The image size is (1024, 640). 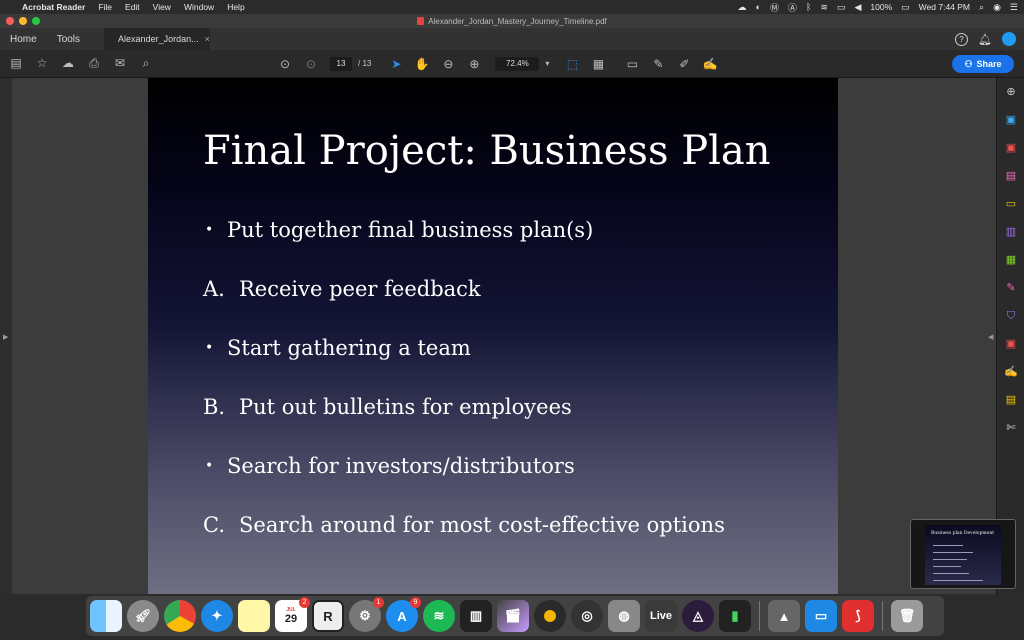 What do you see at coordinates (1011, 92) in the screenshot?
I see `zoom-search-icon: ⊕` at bounding box center [1011, 92].